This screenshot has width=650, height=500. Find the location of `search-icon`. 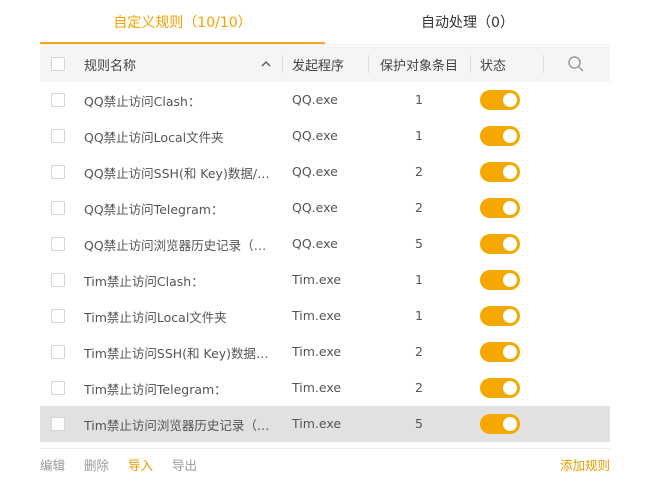

search-icon is located at coordinates (576, 64).